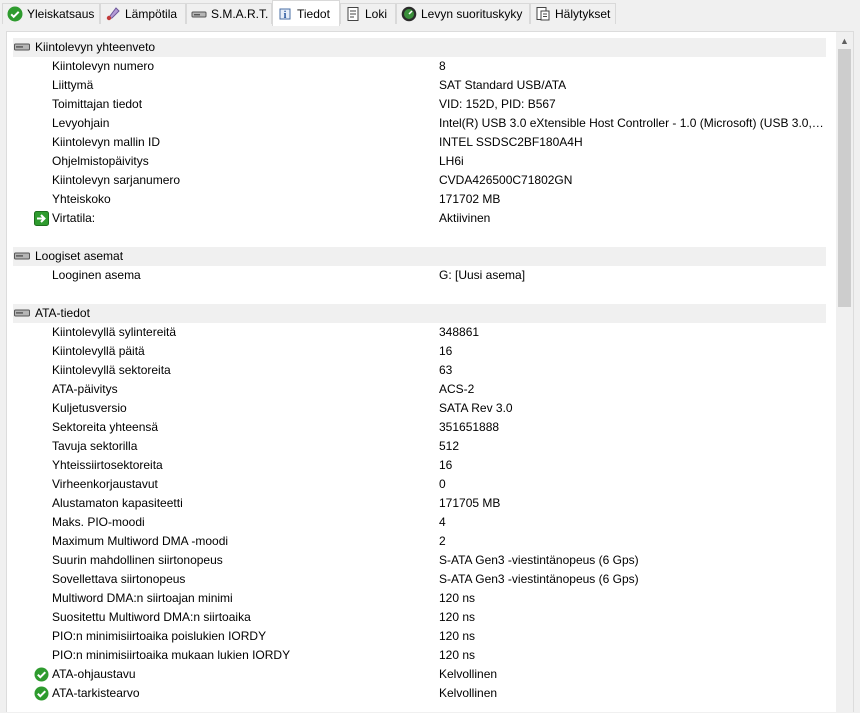 This screenshot has width=860, height=713. I want to click on item-label: Liittymä, so click(73, 85).